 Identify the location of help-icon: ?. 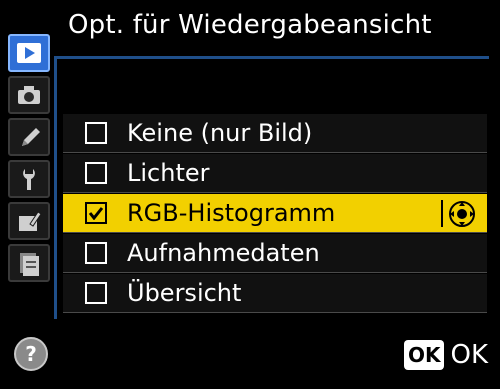
(31, 354).